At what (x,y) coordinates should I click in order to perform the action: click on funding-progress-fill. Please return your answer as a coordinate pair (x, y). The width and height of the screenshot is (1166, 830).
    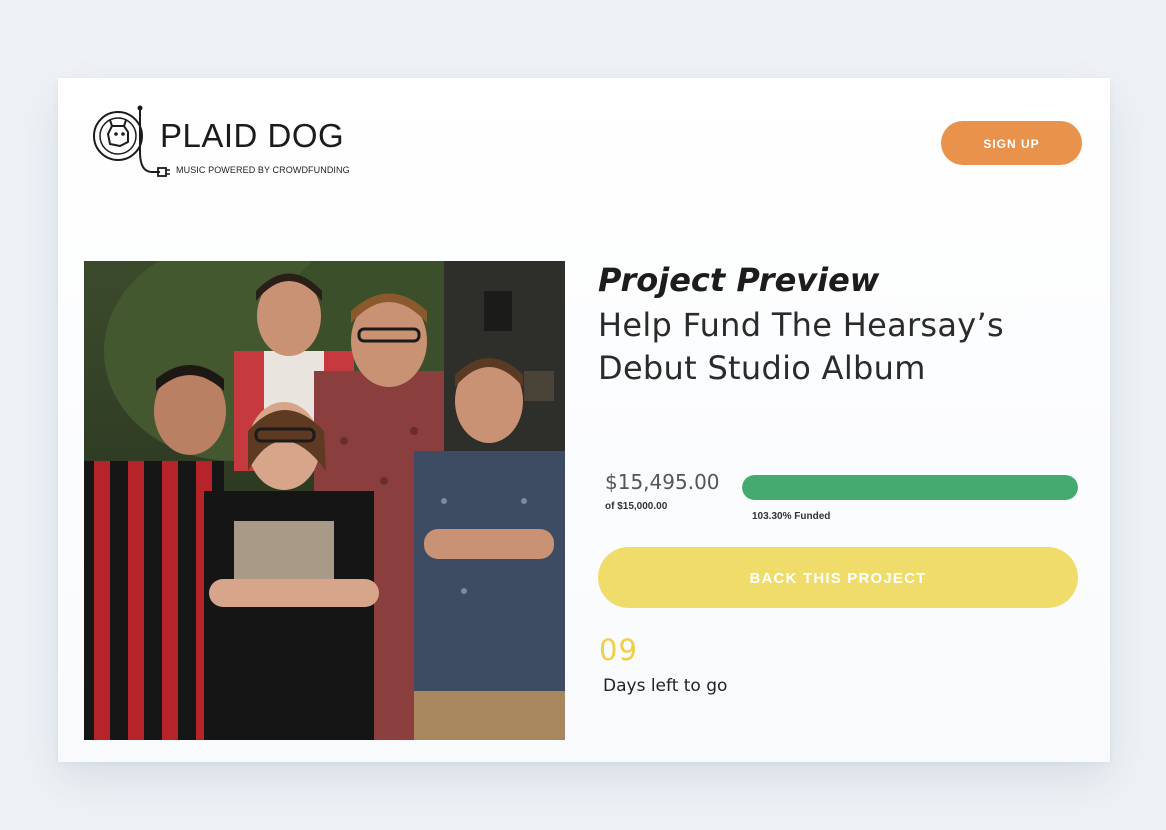
    Looking at the image, I should click on (910, 487).